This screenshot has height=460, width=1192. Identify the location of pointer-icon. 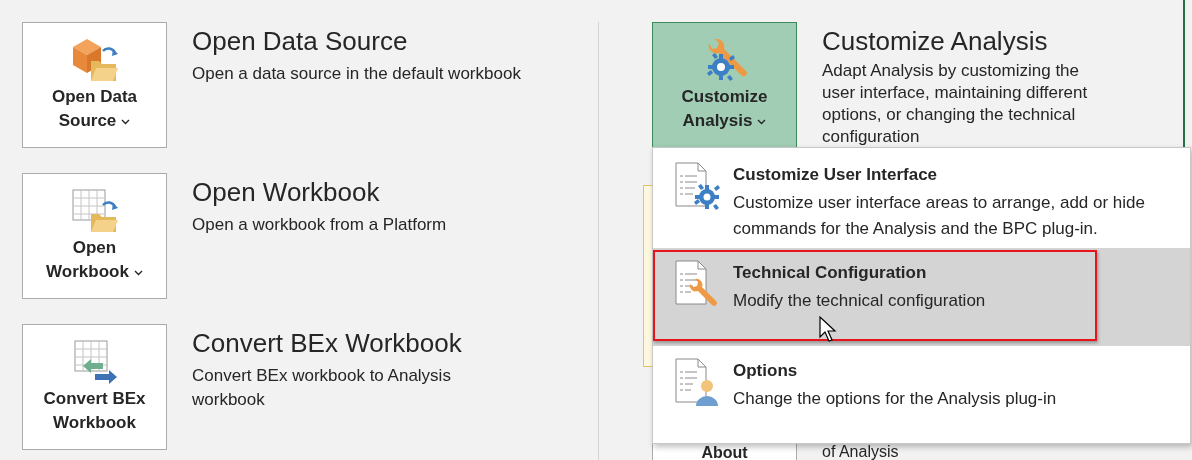
(828, 329).